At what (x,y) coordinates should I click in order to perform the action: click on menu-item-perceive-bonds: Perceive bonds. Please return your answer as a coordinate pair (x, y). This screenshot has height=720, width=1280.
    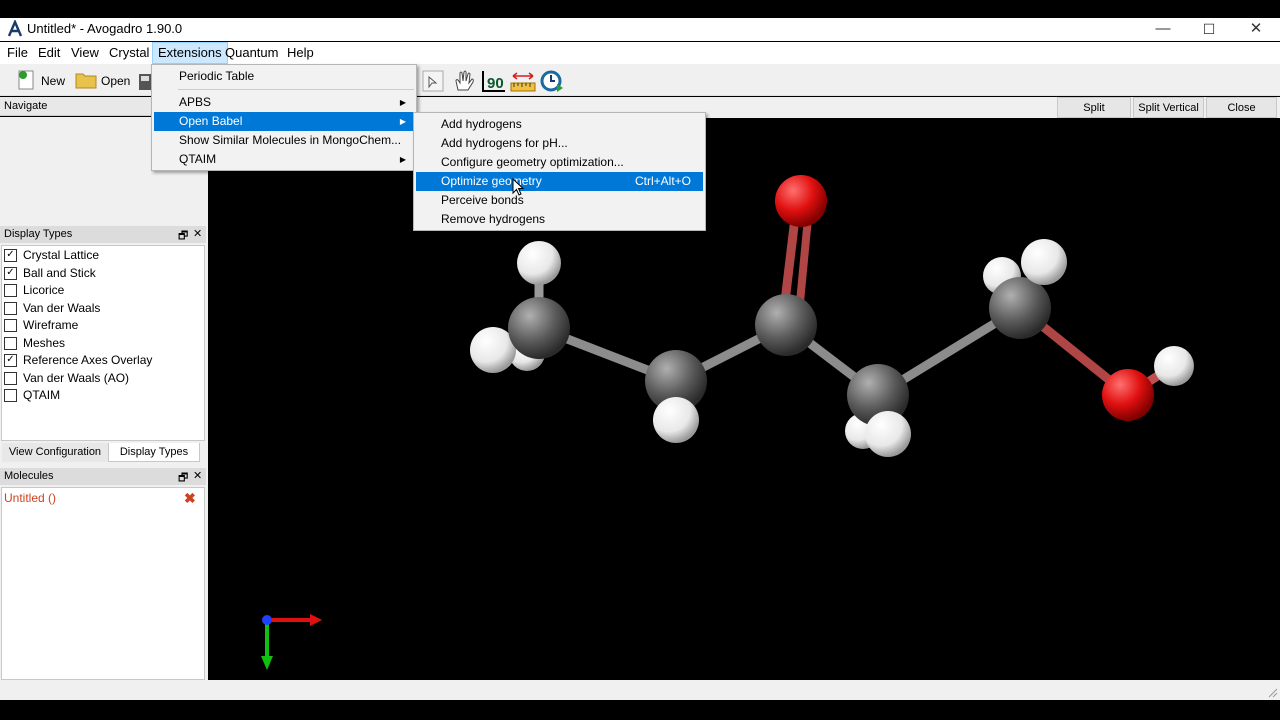
    Looking at the image, I should click on (559, 200).